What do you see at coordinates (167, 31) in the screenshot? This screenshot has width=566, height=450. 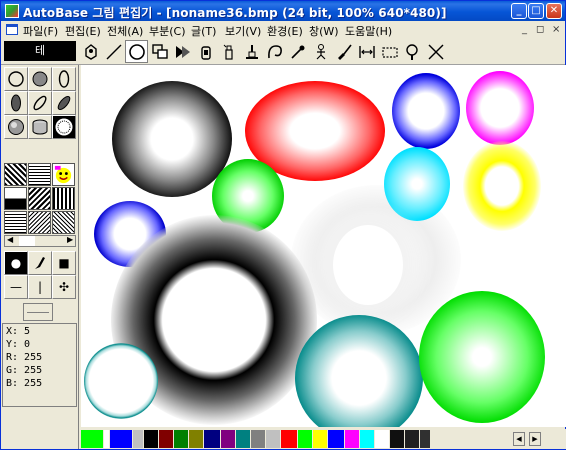 I see `menu-part: 부분(C)` at bounding box center [167, 31].